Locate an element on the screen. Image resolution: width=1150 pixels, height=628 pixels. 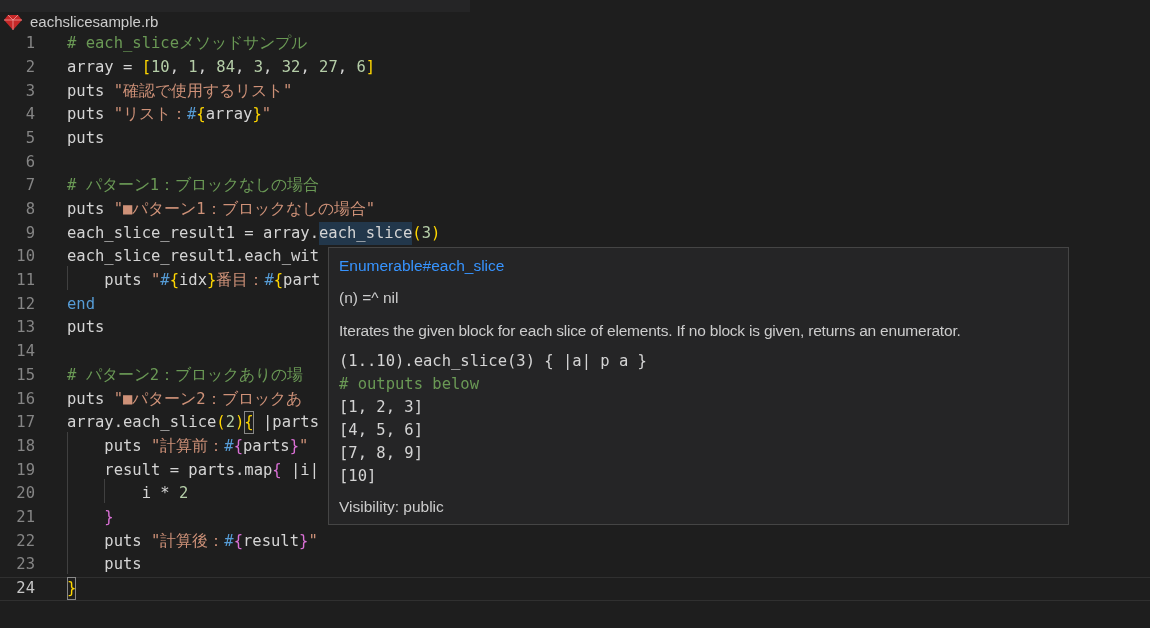
method-description: Iterates the given block for each slice of elements. If no block is given, returns an enumerator. is located at coordinates (650, 330).